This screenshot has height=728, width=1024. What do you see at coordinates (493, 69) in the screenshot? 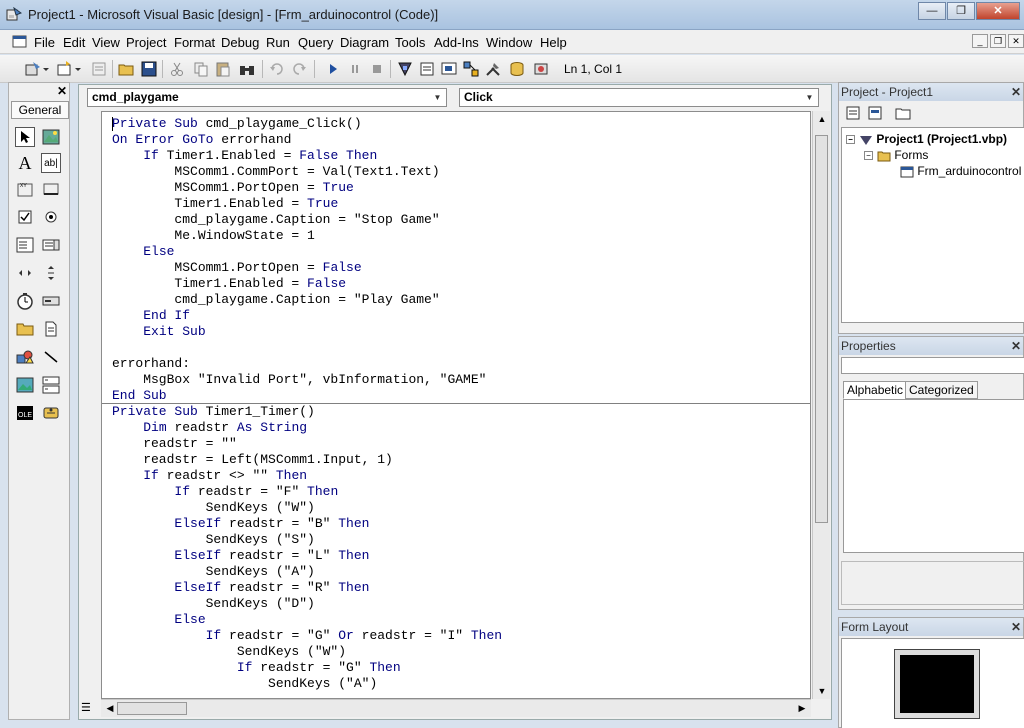
I see `toolbox-icon` at bounding box center [493, 69].